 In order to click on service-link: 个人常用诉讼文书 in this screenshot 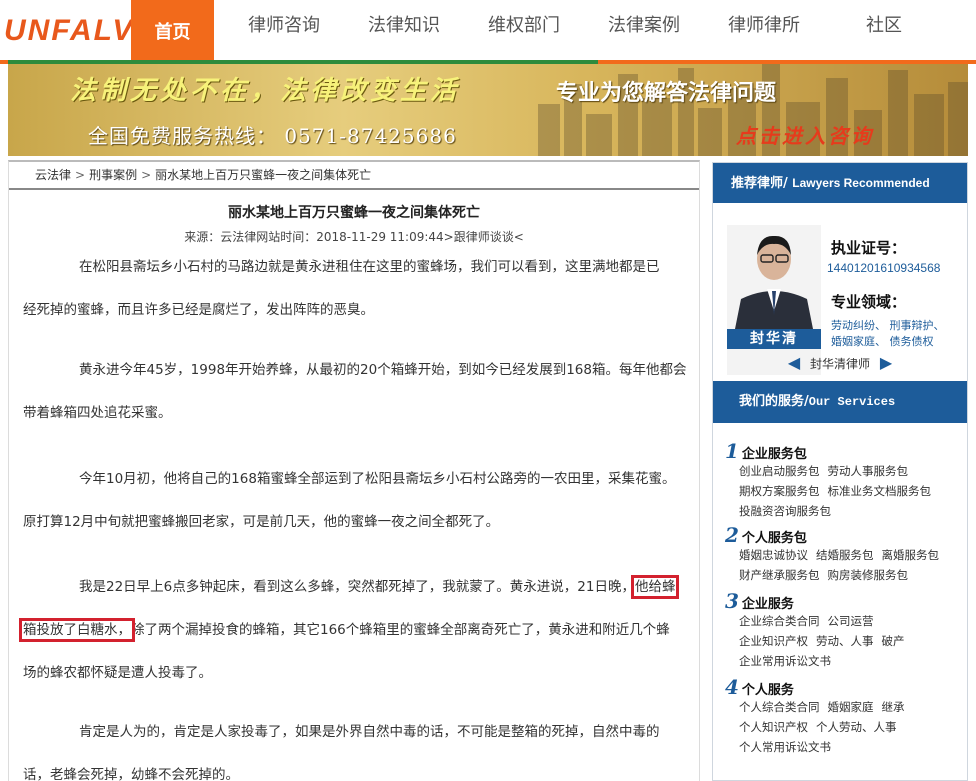, I will do `click(785, 747)`.